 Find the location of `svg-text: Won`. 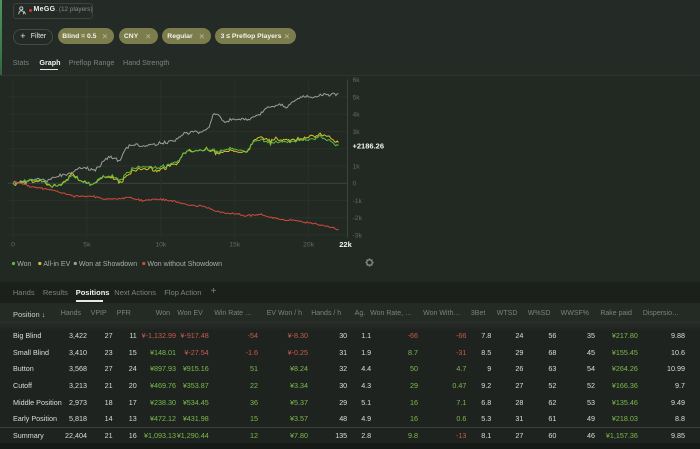

svg-text: Won is located at coordinates (24, 264).